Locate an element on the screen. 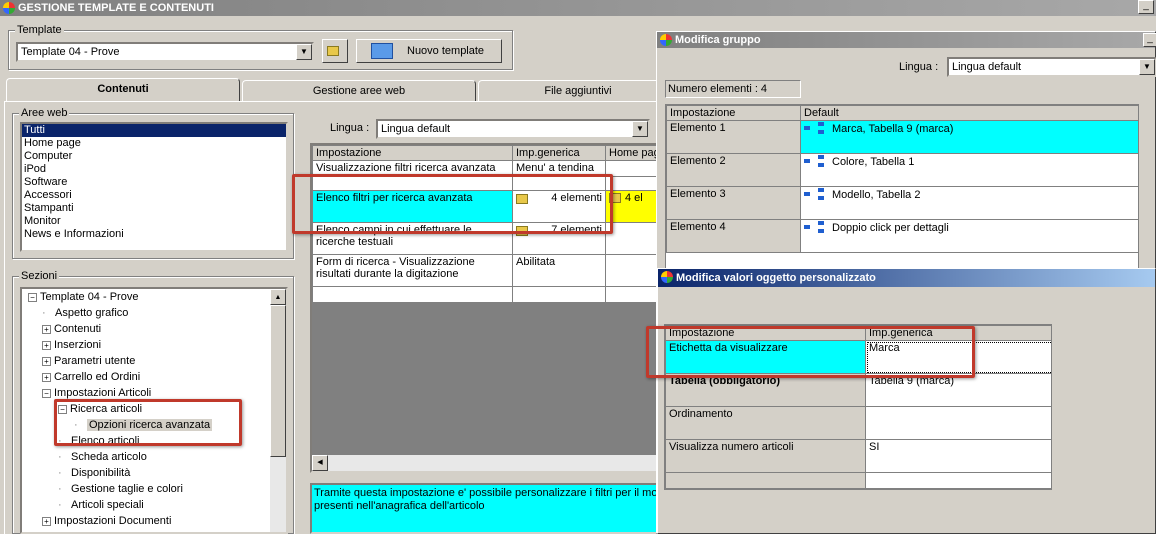 This screenshot has width=1156, height=534. tree-item: + Carrello ed Ordini is located at coordinates (156, 377).